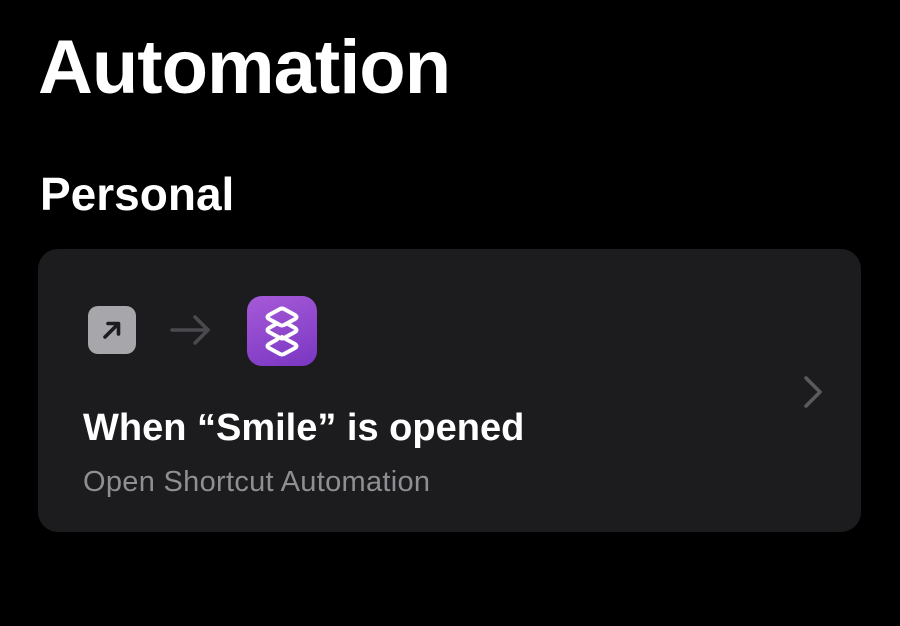  What do you see at coordinates (304, 428) in the screenshot?
I see `automation-title: When “Smile” is opened` at bounding box center [304, 428].